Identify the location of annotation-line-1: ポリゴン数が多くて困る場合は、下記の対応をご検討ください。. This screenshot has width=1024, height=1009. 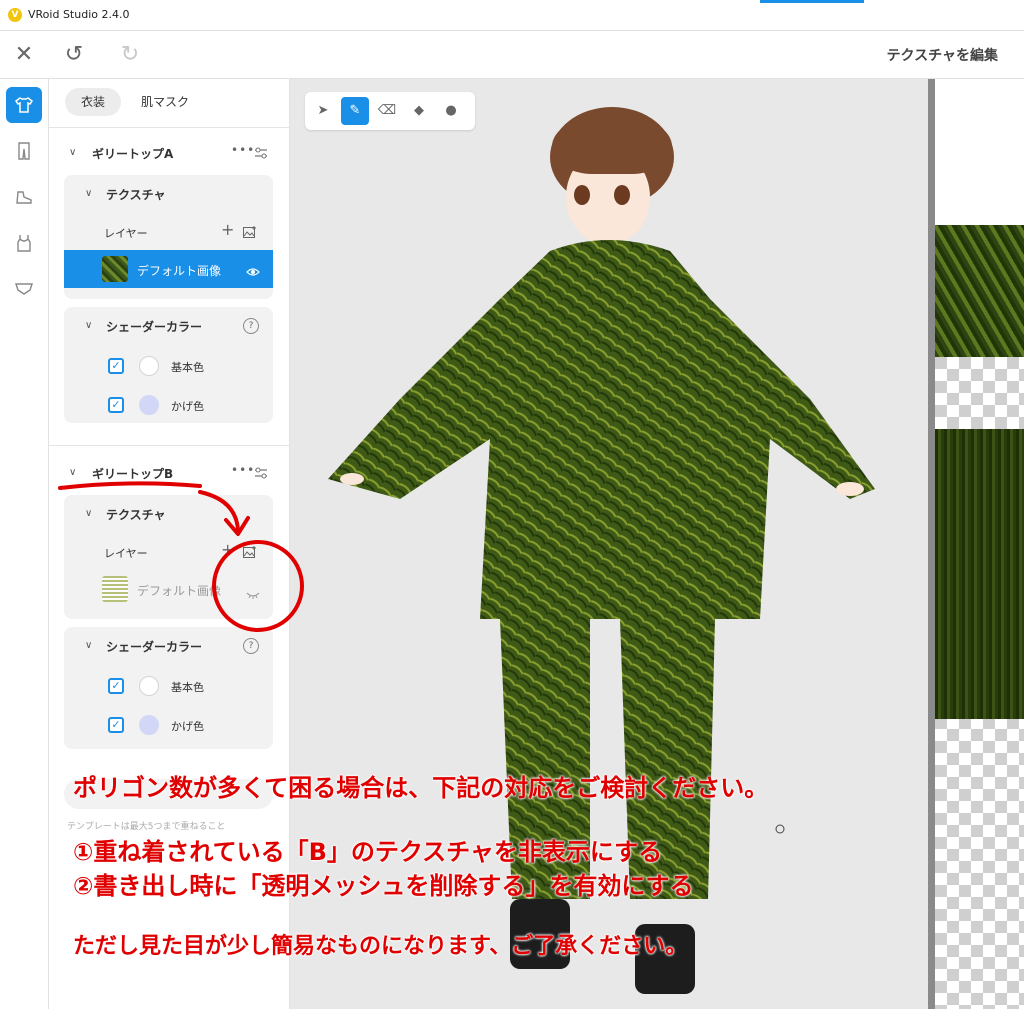
(421, 788).